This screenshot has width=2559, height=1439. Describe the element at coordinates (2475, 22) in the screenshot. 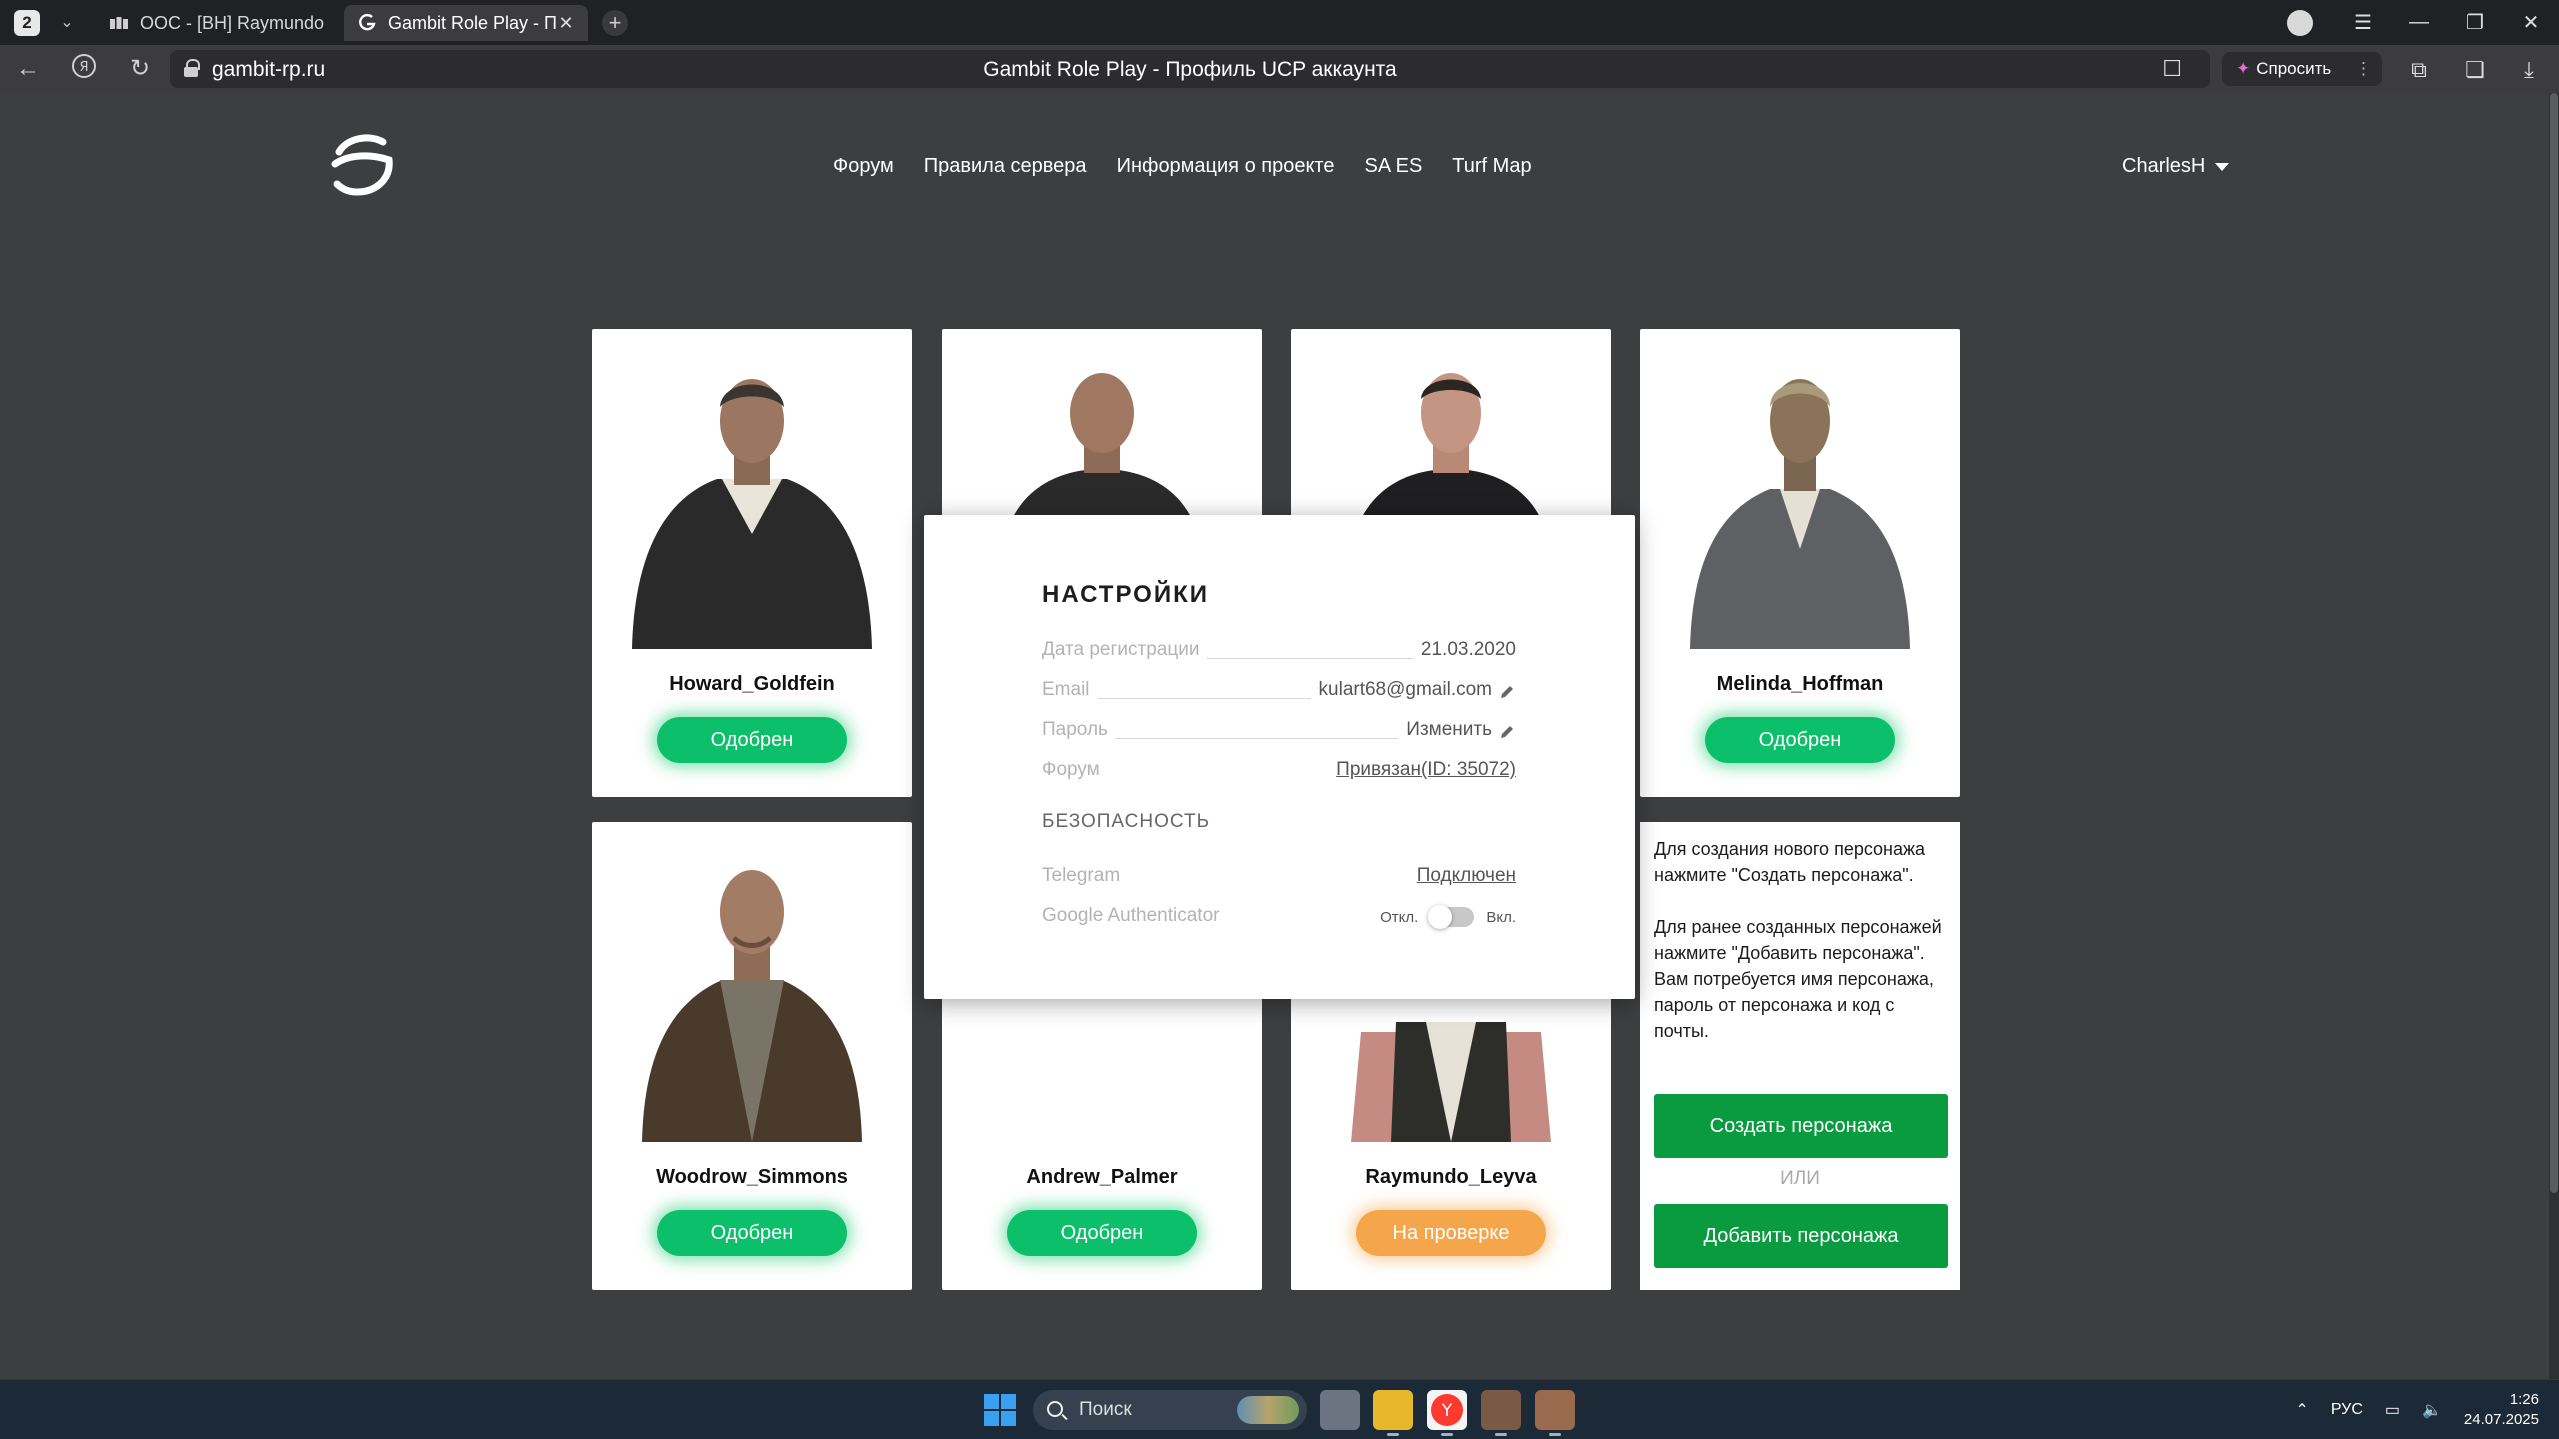

I see `restore-icon: ❐` at that location.